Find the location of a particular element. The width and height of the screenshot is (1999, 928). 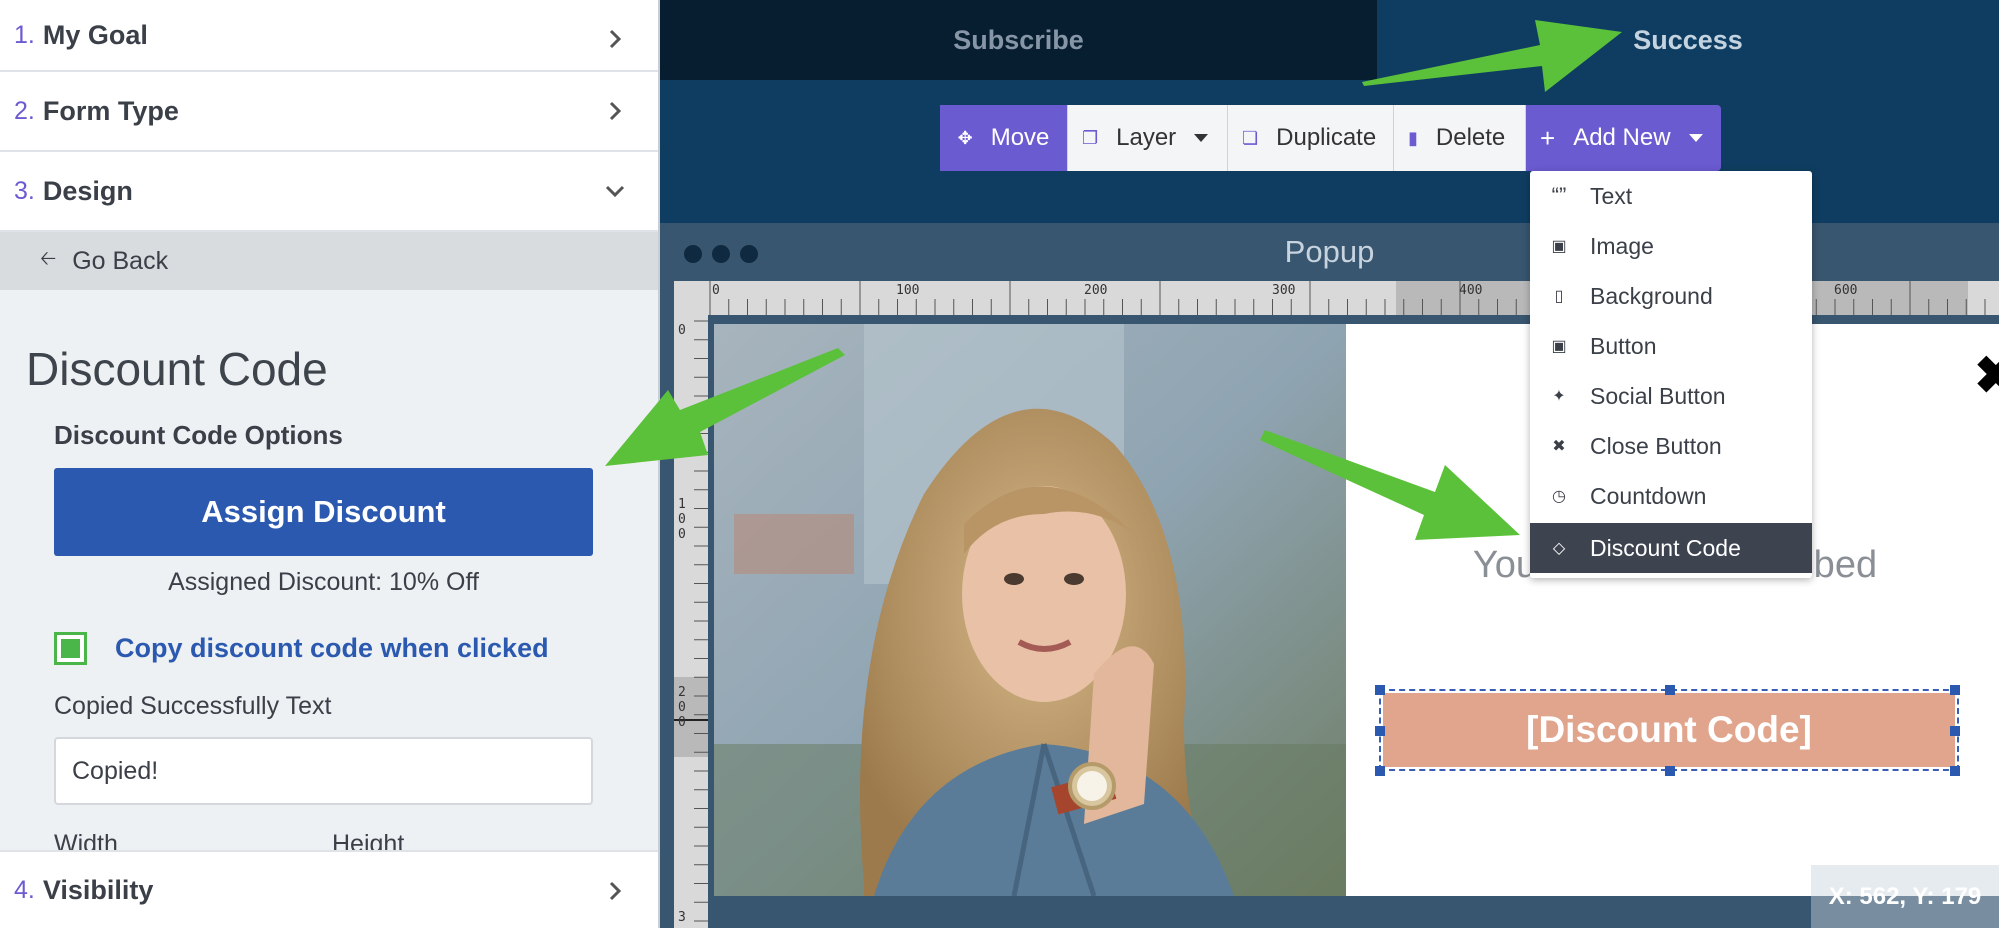

arrow-to-discount-panel is located at coordinates (725, 407).